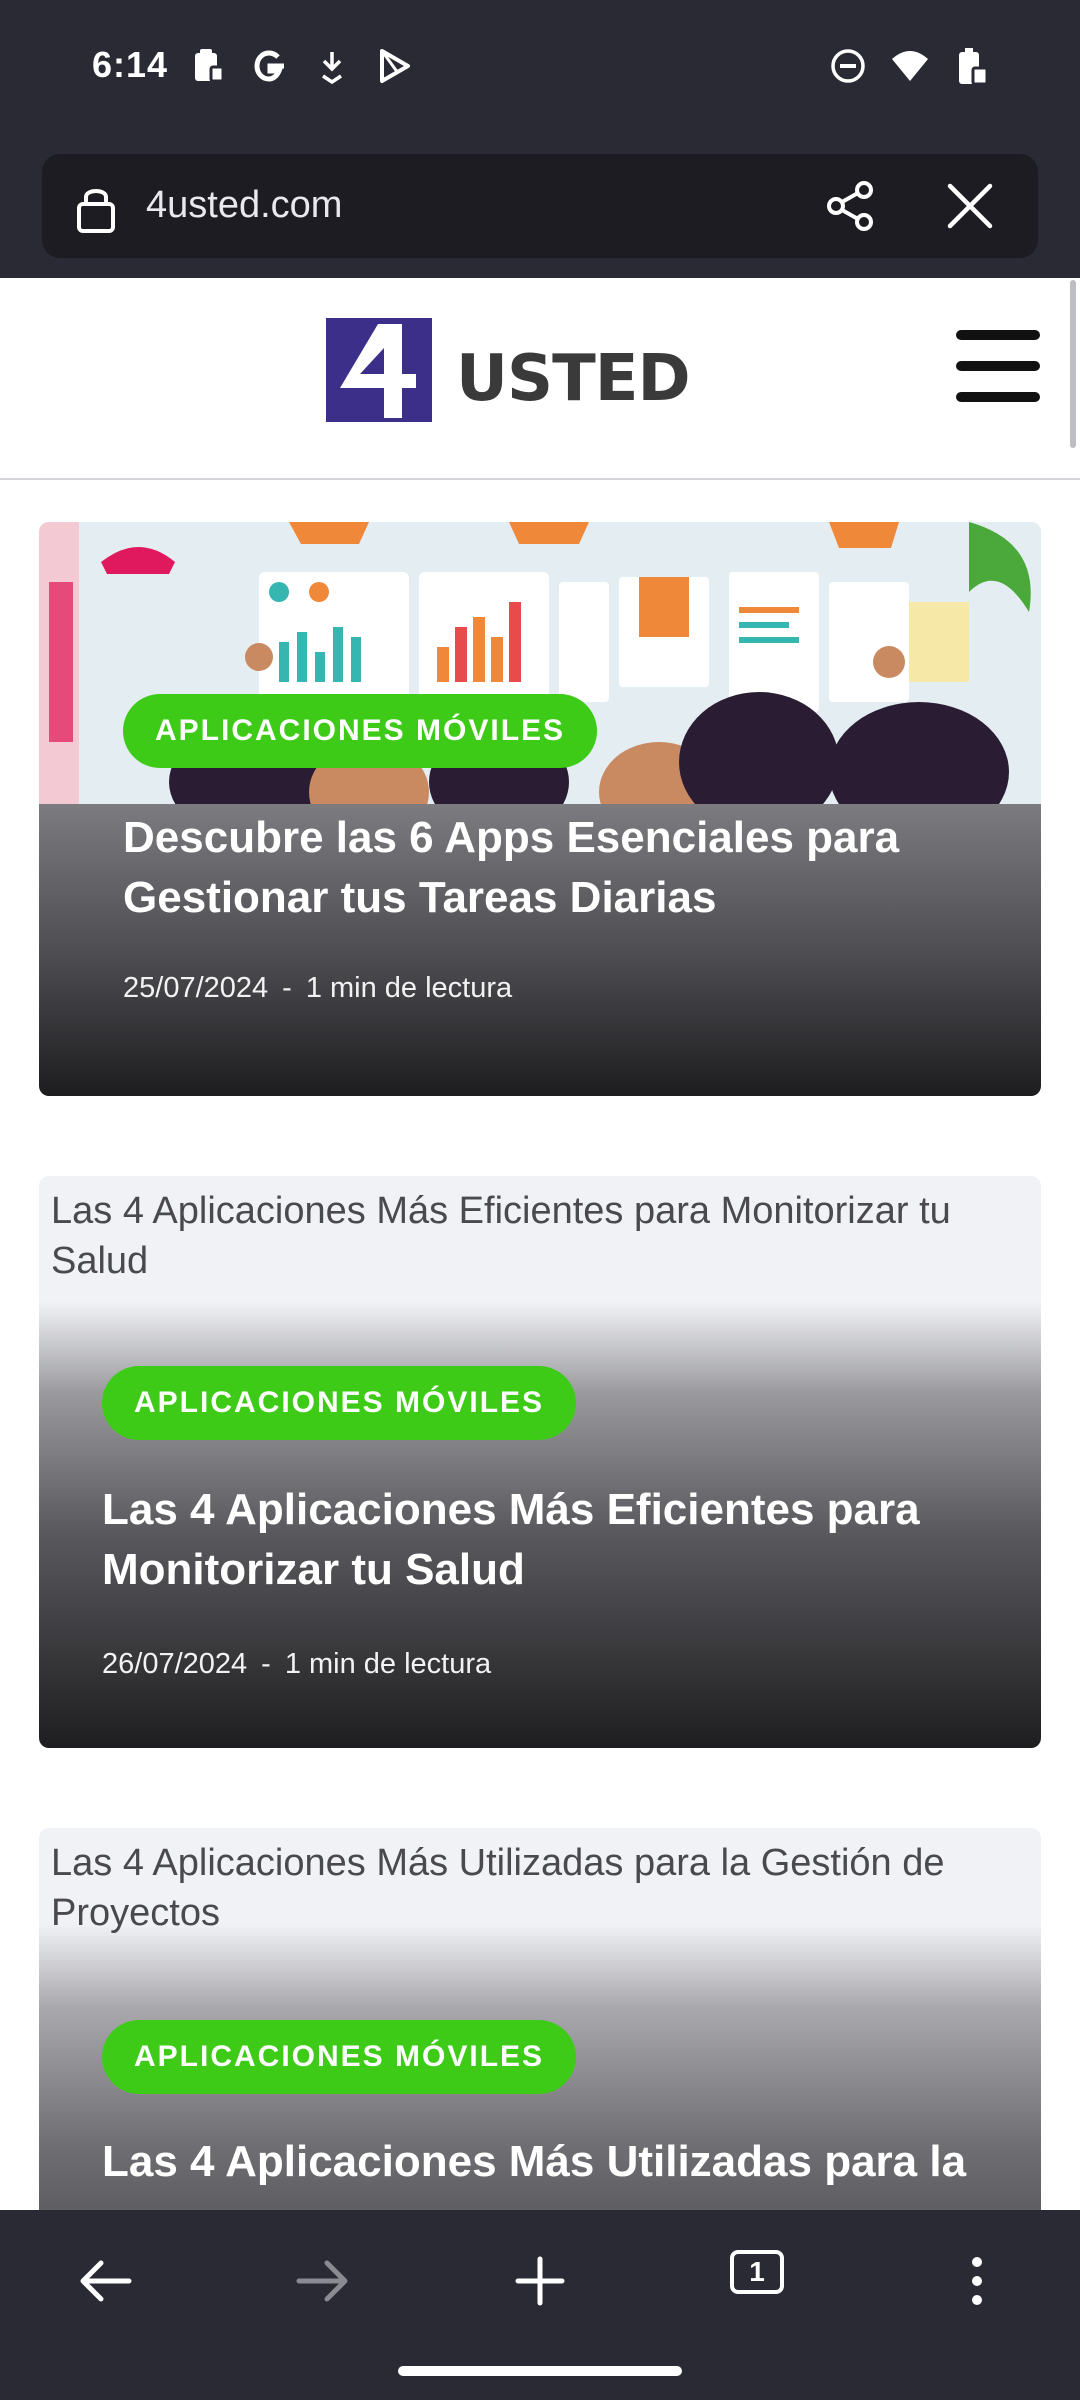 The height and width of the screenshot is (2400, 1080). What do you see at coordinates (972, 66) in the screenshot?
I see `battery-icon` at bounding box center [972, 66].